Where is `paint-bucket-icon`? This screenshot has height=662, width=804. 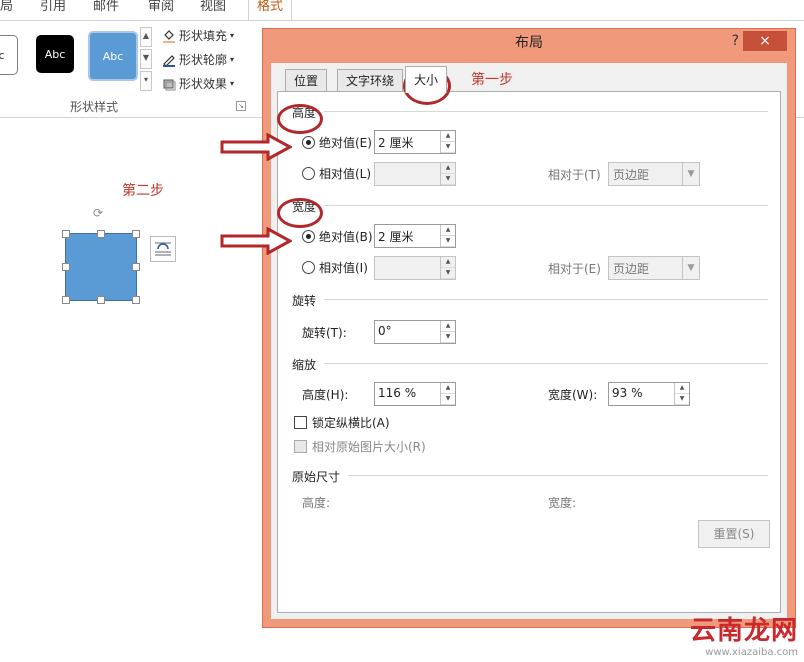
paint-bucket-icon is located at coordinates (169, 36).